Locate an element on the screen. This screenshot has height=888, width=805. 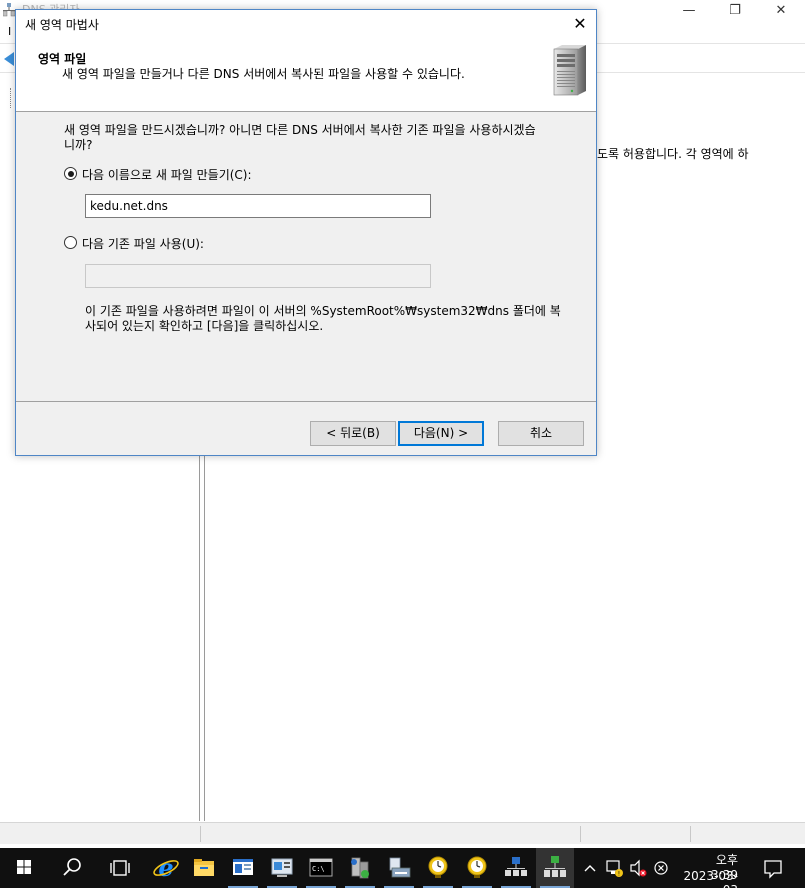
close-circle-icon is located at coordinates (661, 868).